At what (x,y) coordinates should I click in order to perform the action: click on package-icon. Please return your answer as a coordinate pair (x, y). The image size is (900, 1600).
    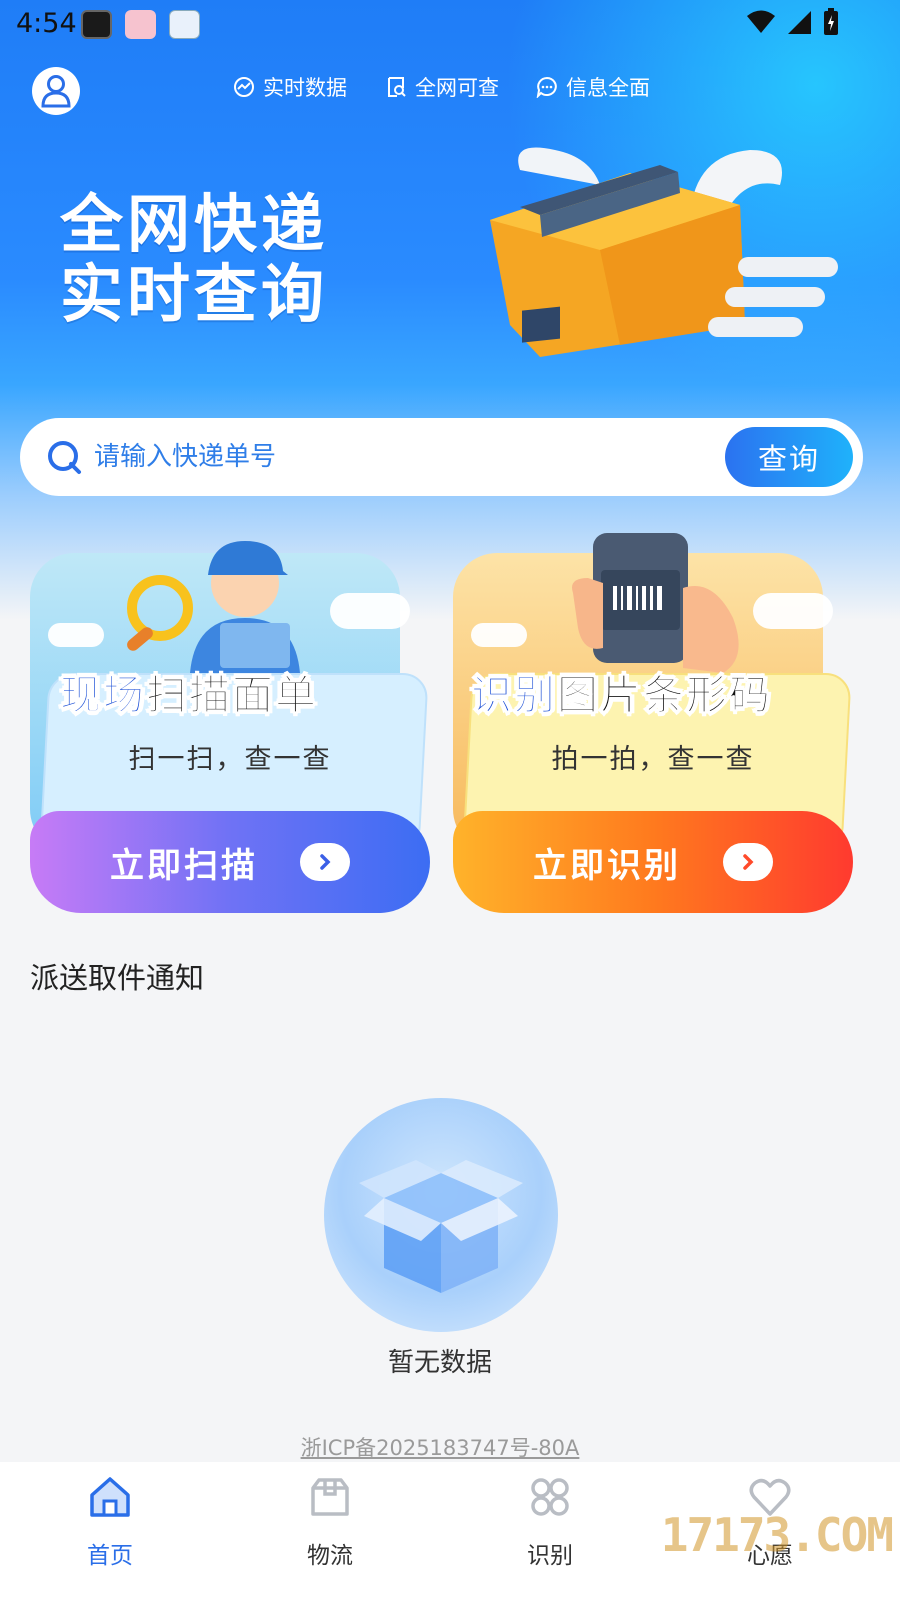
    Looking at the image, I should click on (330, 1497).